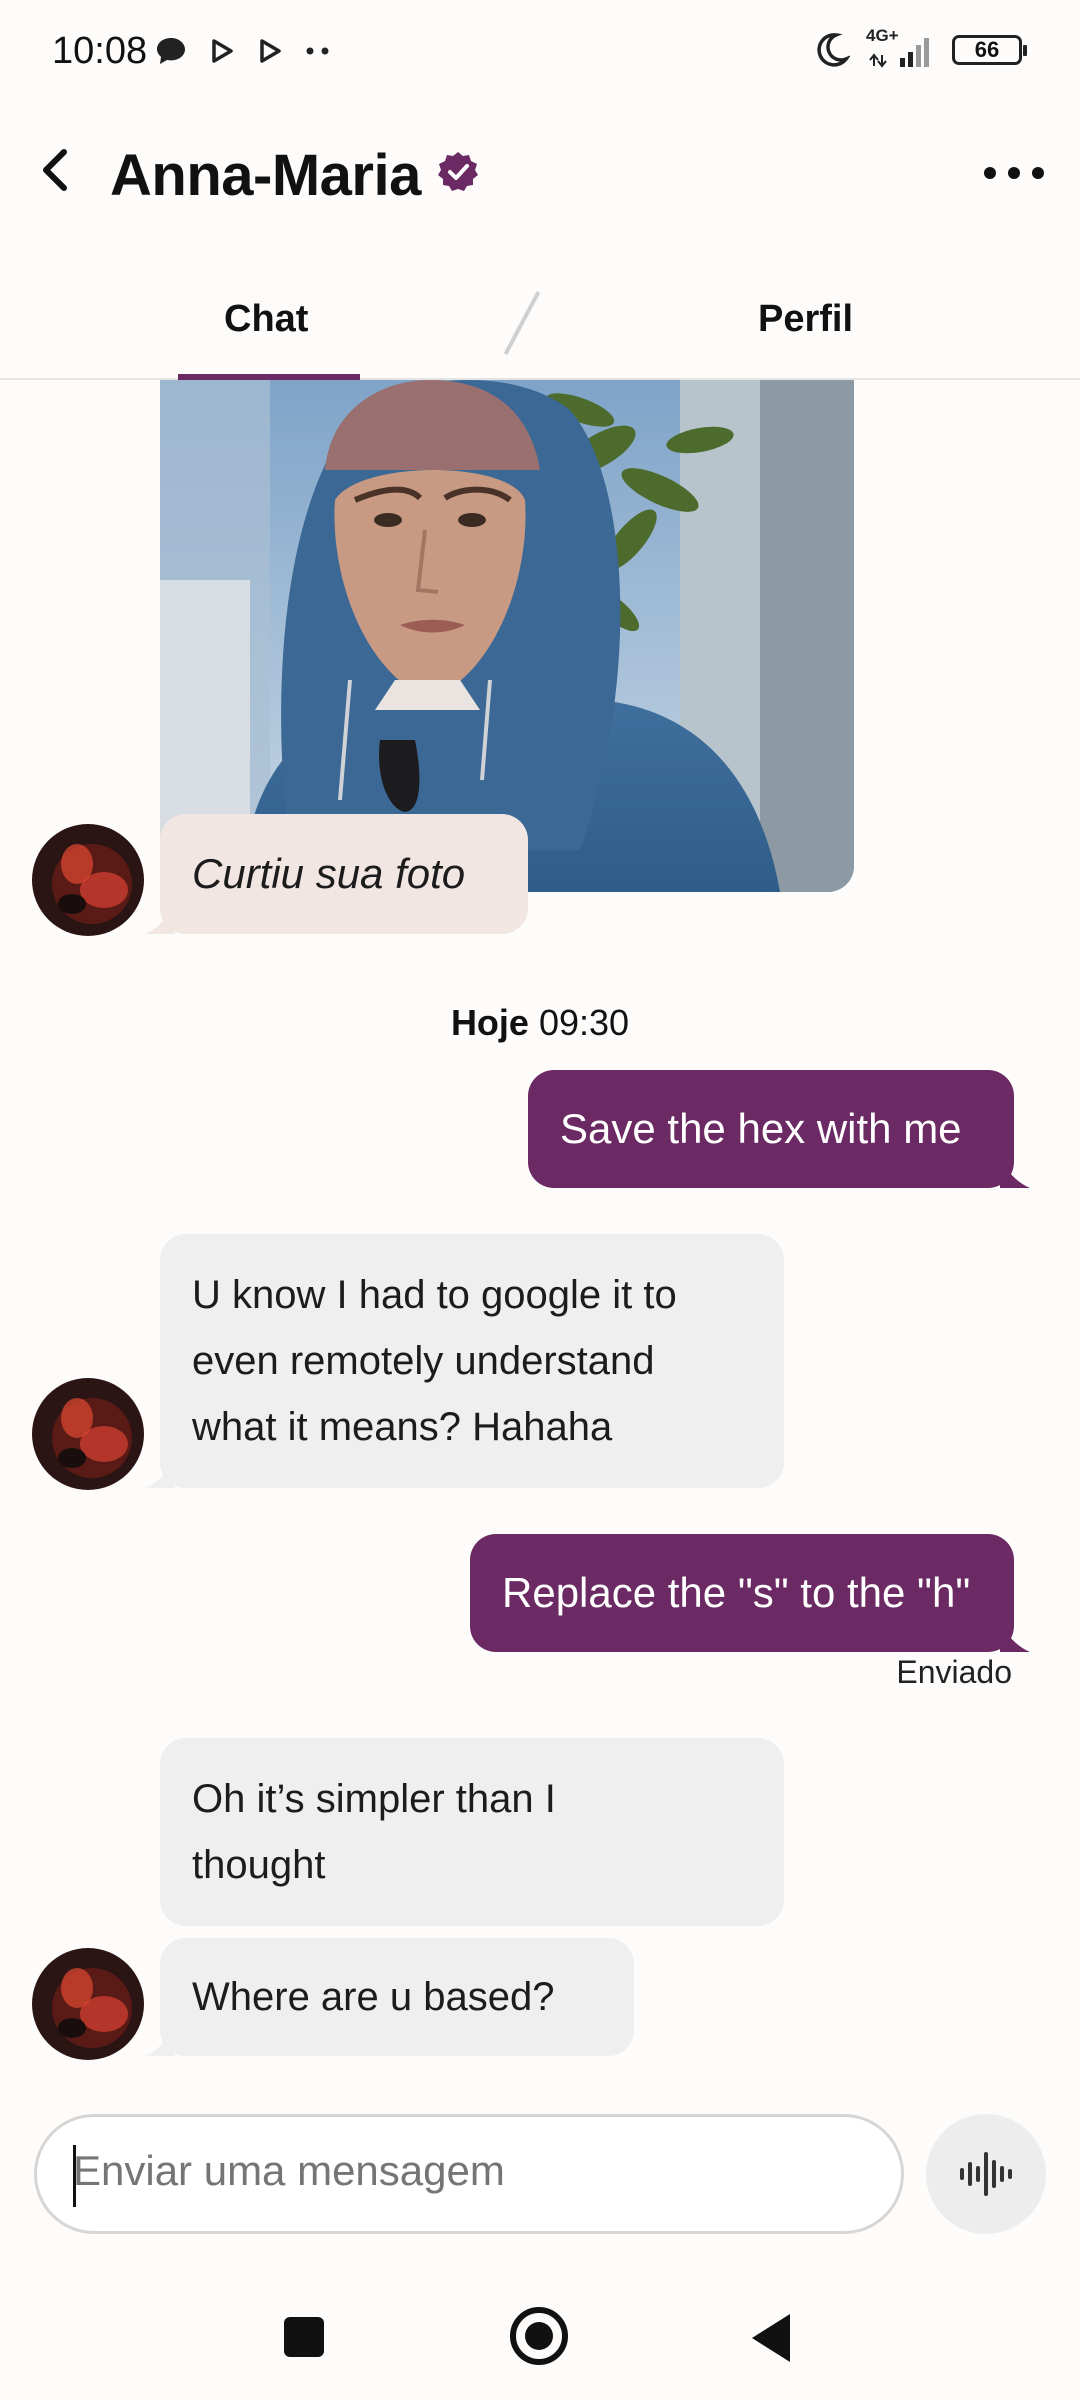 The width and height of the screenshot is (1080, 2400). What do you see at coordinates (472, 1832) in the screenshot?
I see `incoming-message: Oh it’s simpler than I thought` at bounding box center [472, 1832].